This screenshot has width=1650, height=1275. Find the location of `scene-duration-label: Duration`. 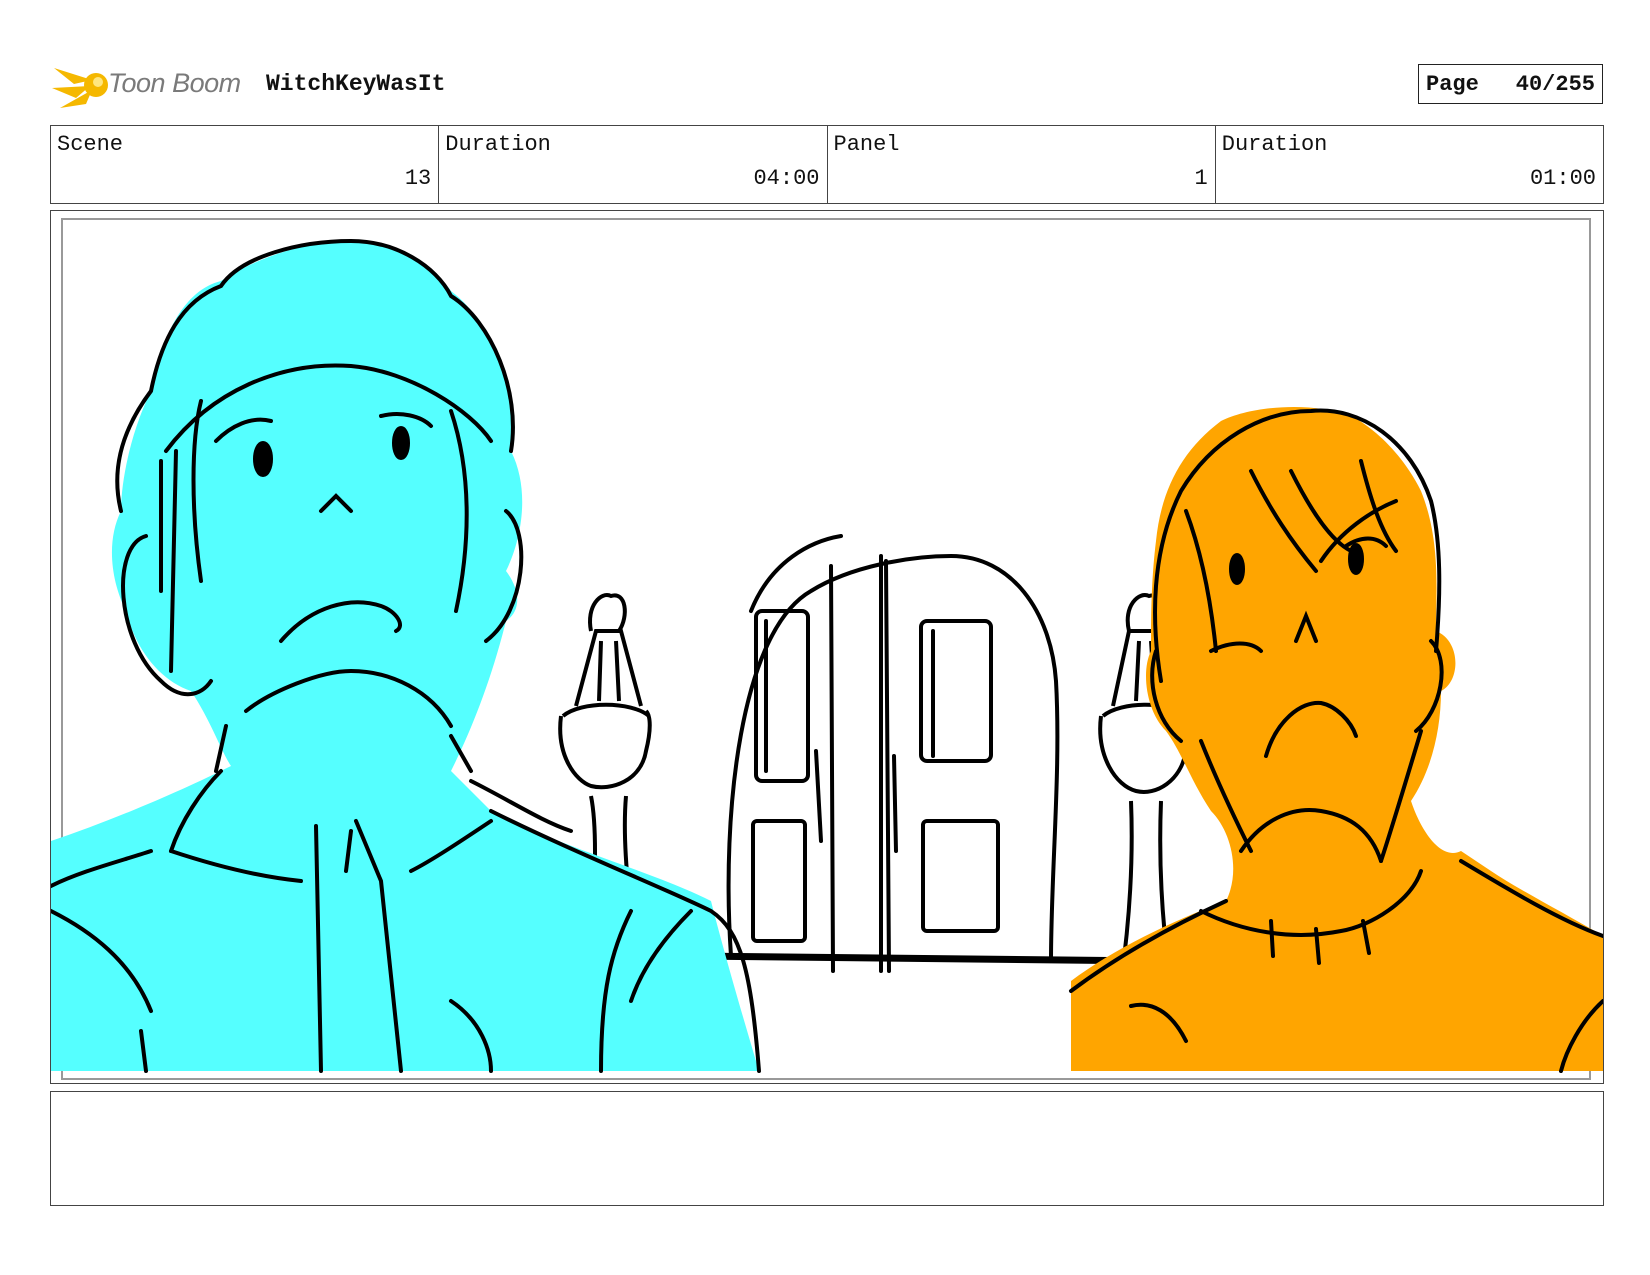

scene-duration-label: Duration is located at coordinates (498, 144).